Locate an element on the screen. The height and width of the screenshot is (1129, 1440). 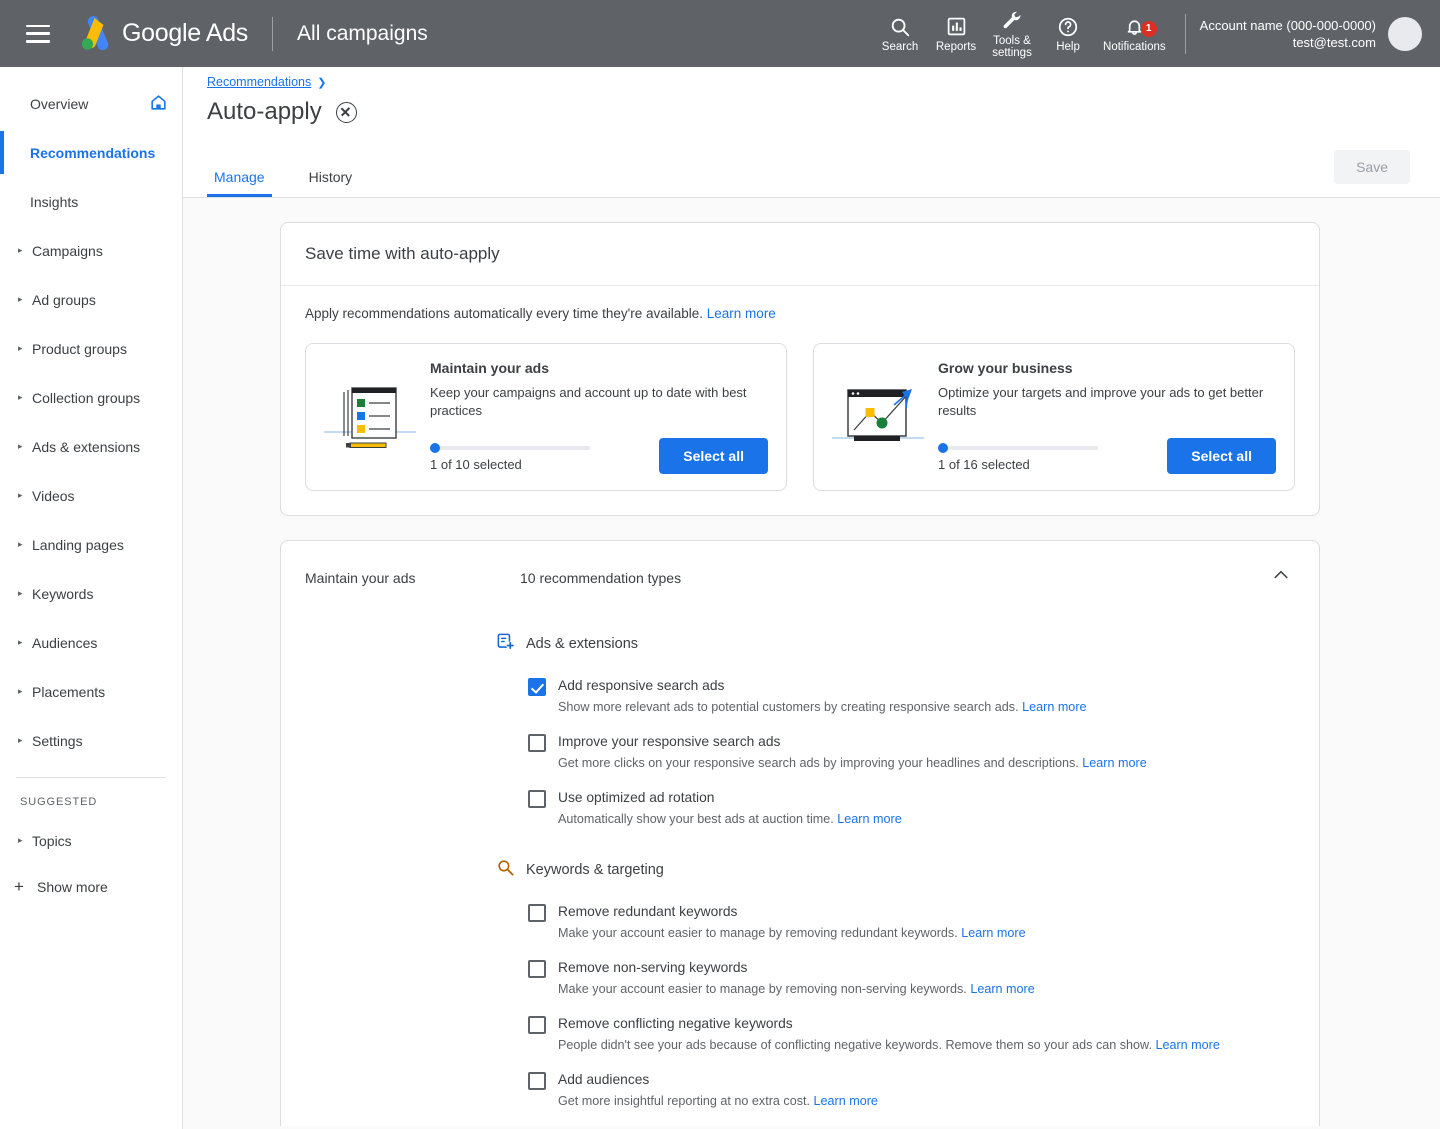
close-circle-icon is located at coordinates (346, 112).